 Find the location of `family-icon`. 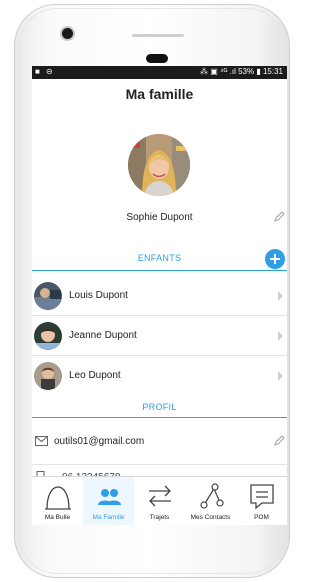

family-icon is located at coordinates (109, 497).